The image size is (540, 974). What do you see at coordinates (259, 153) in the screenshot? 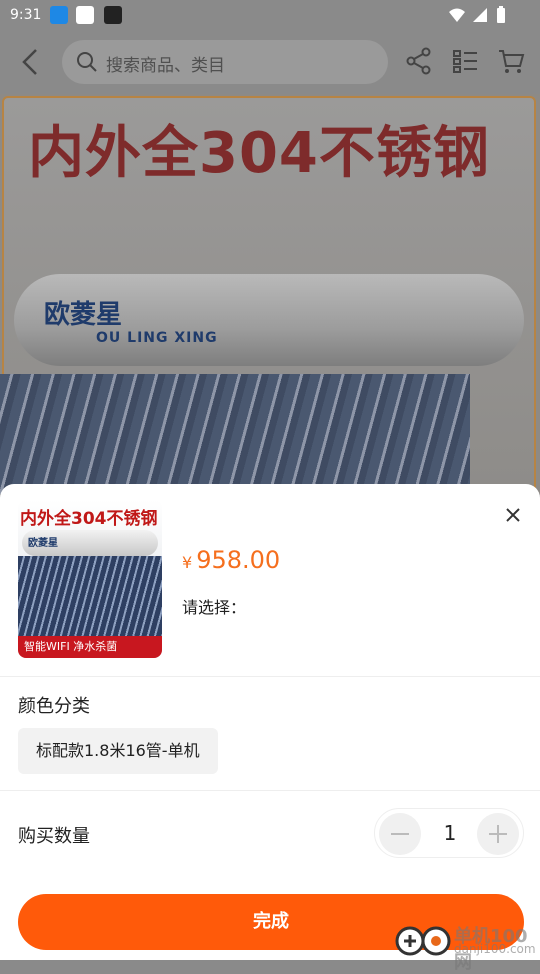
I see `product-headline: 内外全304不锈钢` at bounding box center [259, 153].